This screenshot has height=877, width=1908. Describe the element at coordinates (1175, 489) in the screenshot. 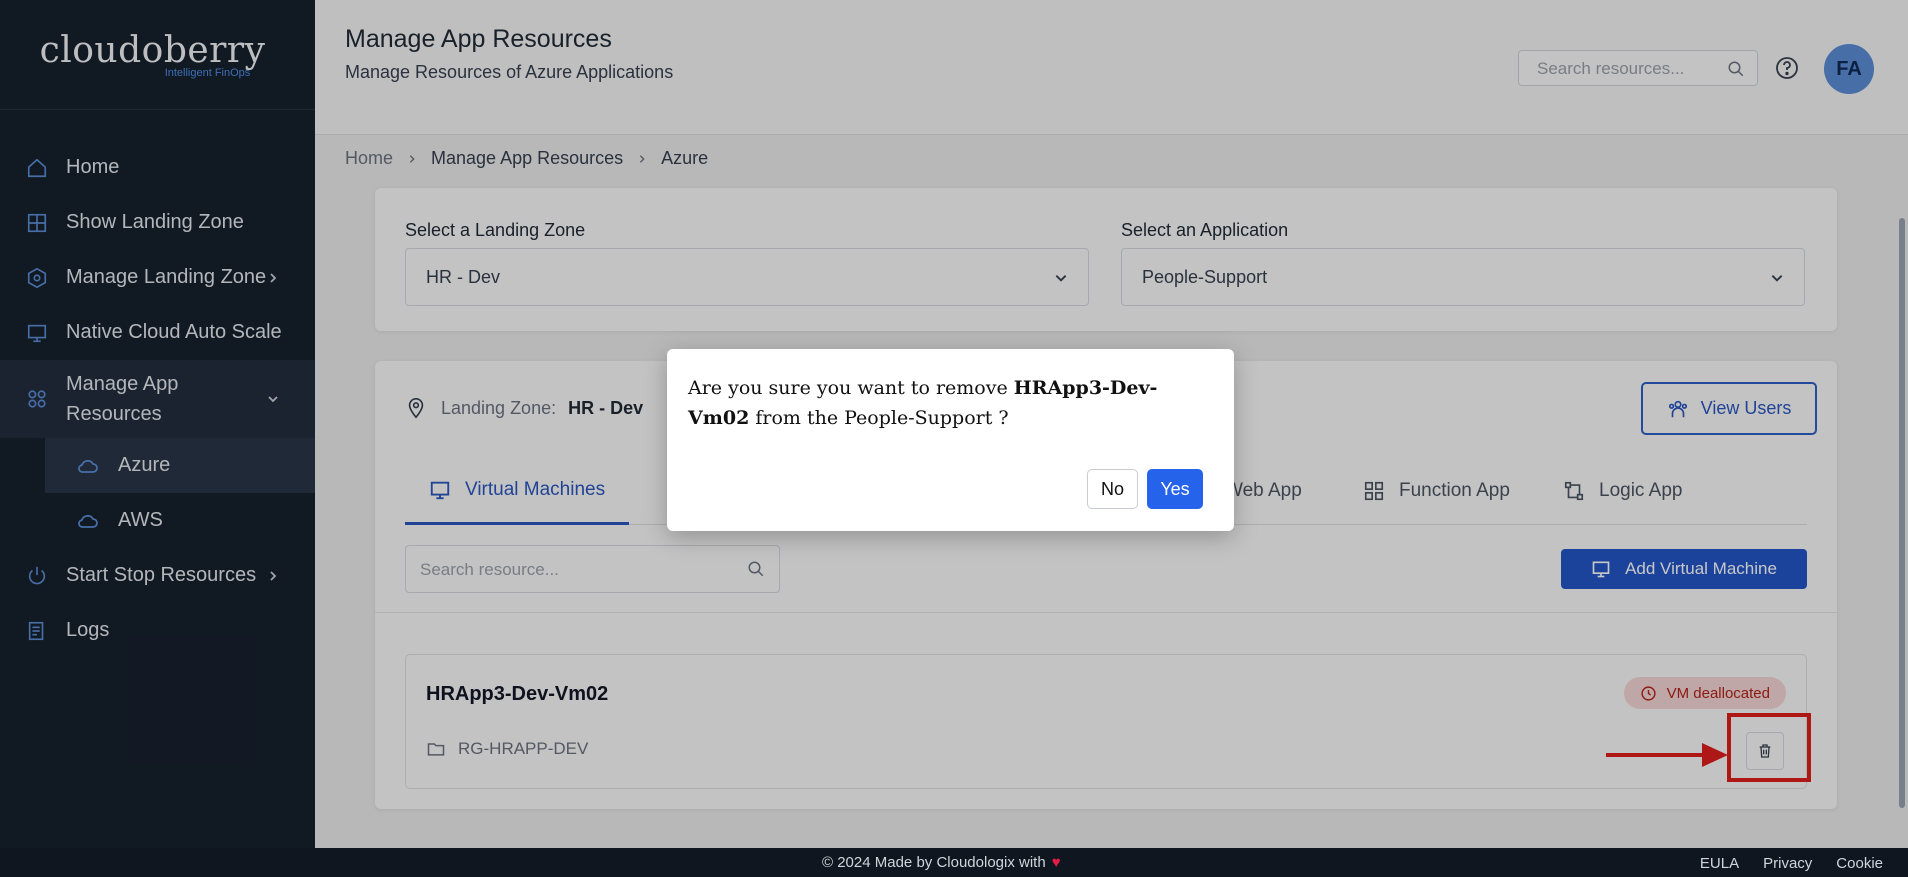

I see `yes-button: Yes` at that location.